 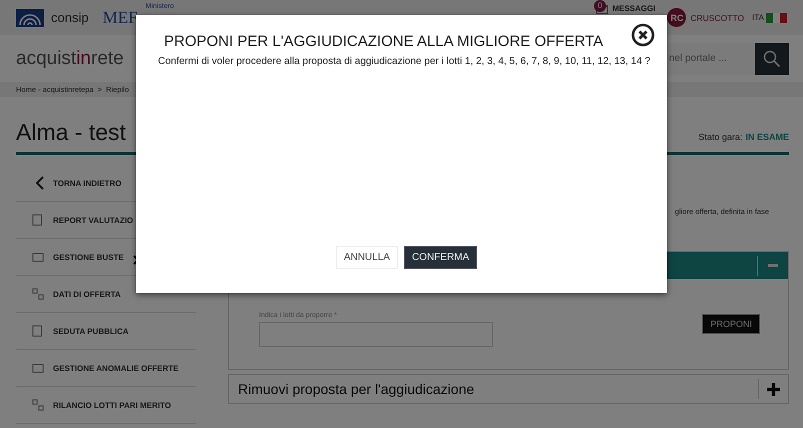 What do you see at coordinates (767, 137) in the screenshot?
I see `status-value: IN ESAME` at bounding box center [767, 137].